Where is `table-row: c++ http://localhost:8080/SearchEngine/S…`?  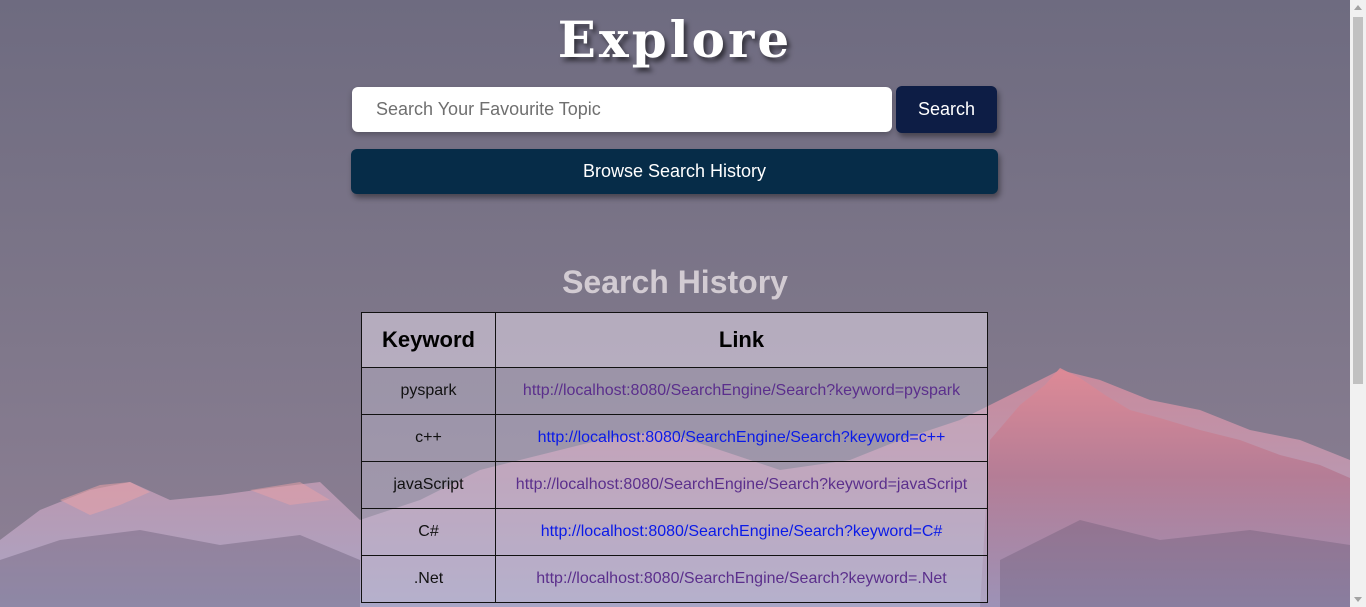
table-row: c++ http://localhost:8080/SearchEngine/S… is located at coordinates (674, 438).